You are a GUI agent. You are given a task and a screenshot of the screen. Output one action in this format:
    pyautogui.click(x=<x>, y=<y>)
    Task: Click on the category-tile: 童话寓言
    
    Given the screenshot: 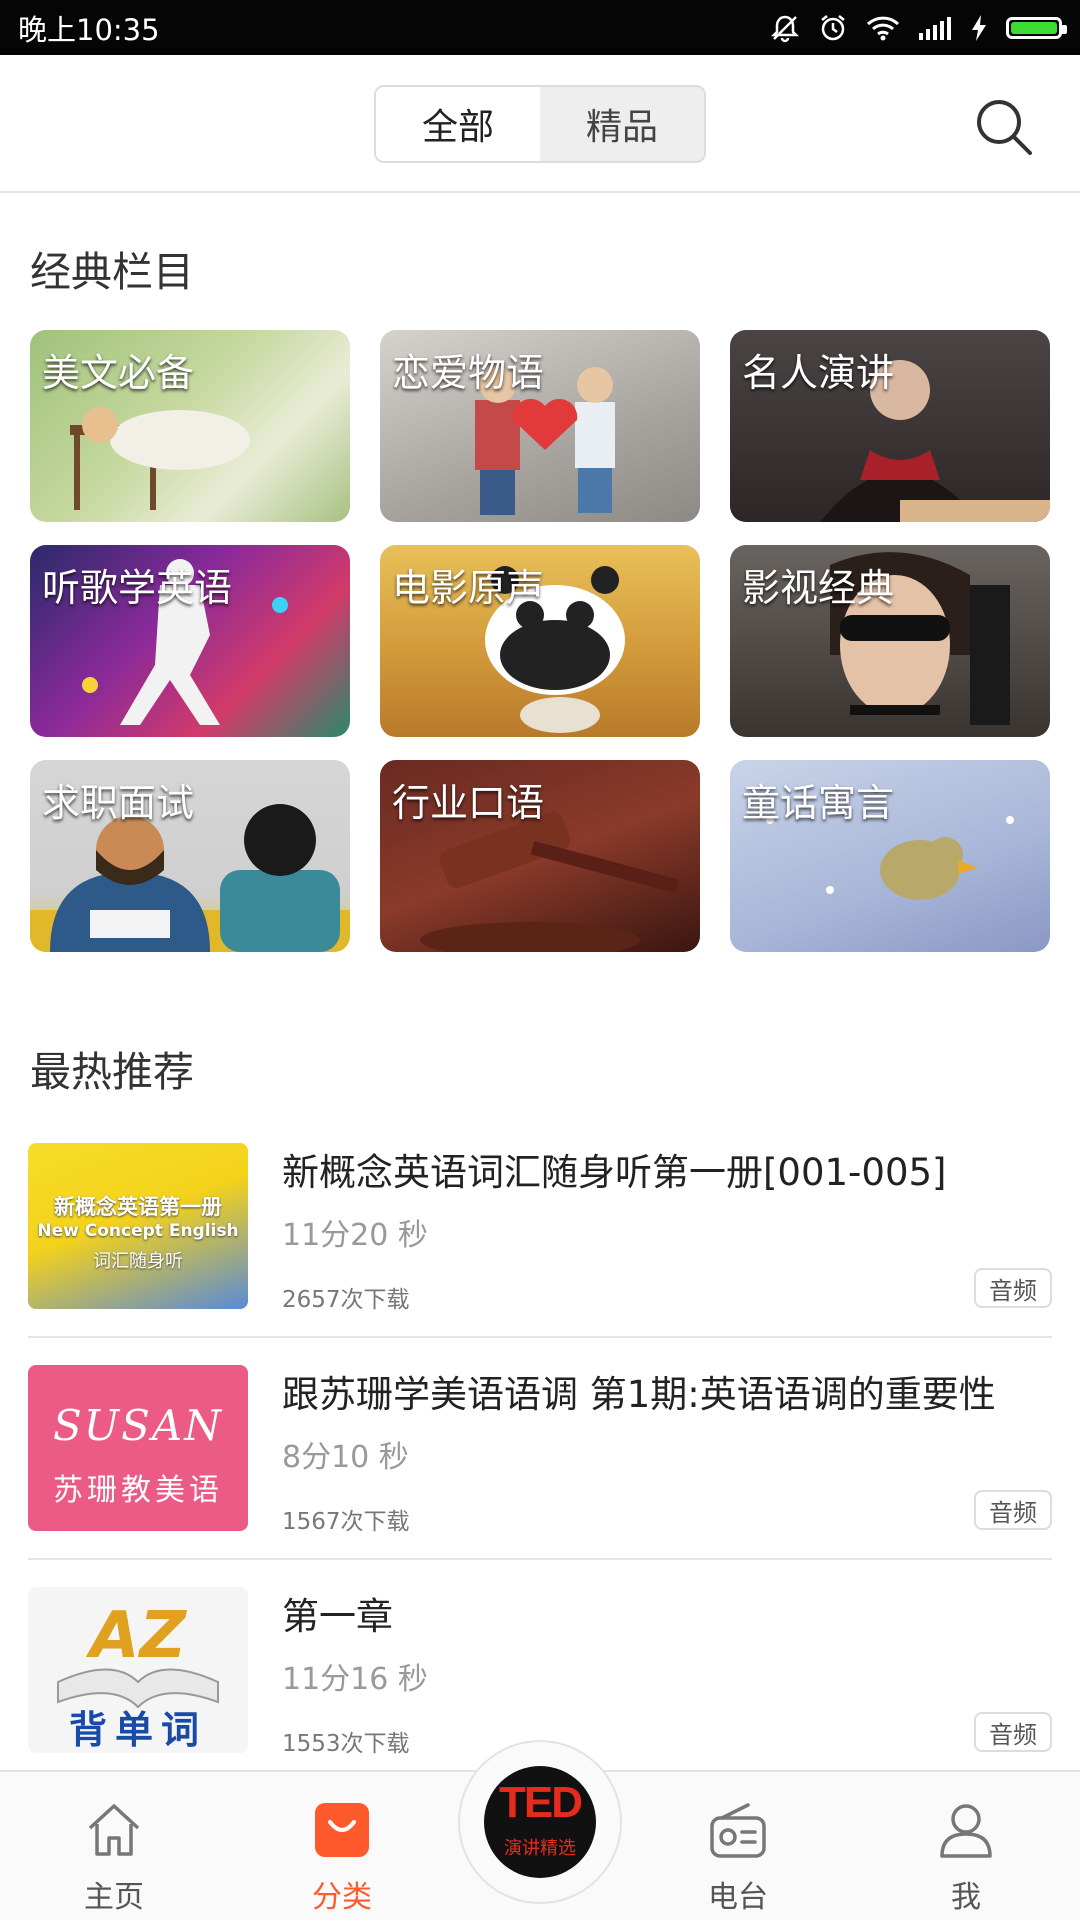 What is the action you would take?
    pyautogui.click(x=890, y=856)
    